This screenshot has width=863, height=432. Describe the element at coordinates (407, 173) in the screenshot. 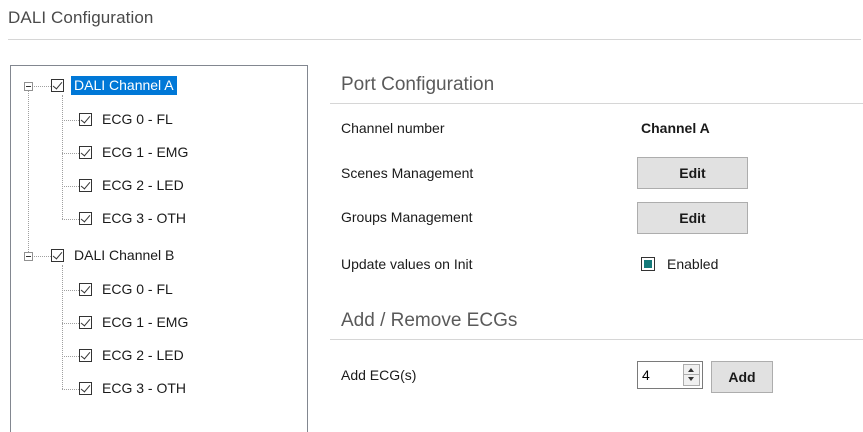

I see `scenes-management-label: Scenes Management` at that location.